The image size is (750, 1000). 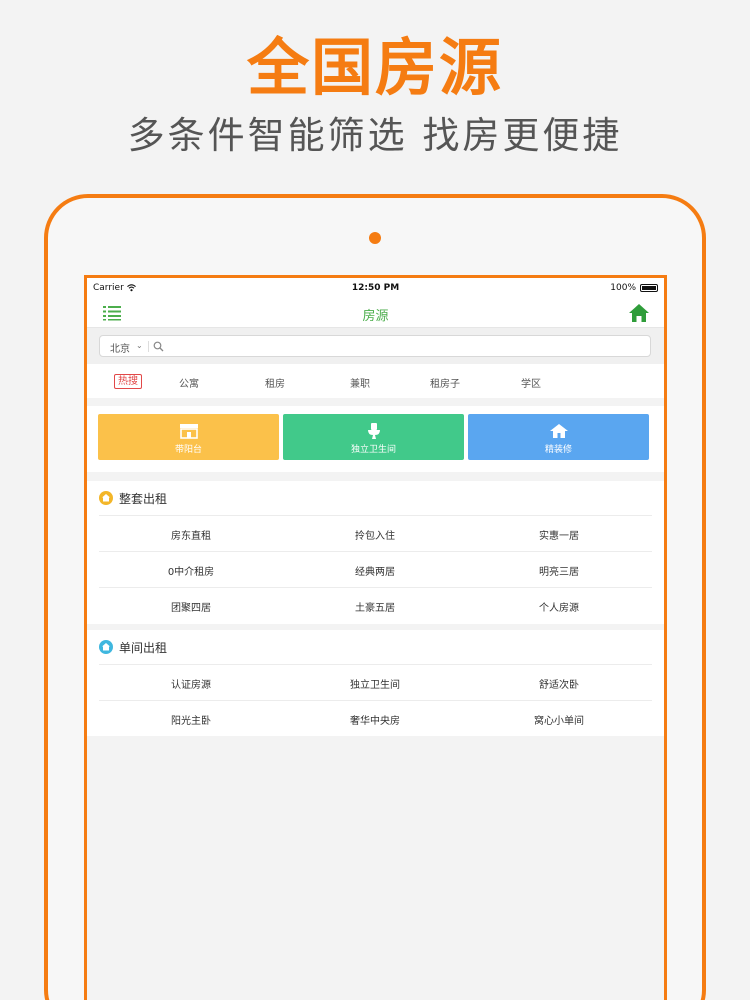 I want to click on filter-bathroom-button: 独立卫生间, so click(x=373, y=437).